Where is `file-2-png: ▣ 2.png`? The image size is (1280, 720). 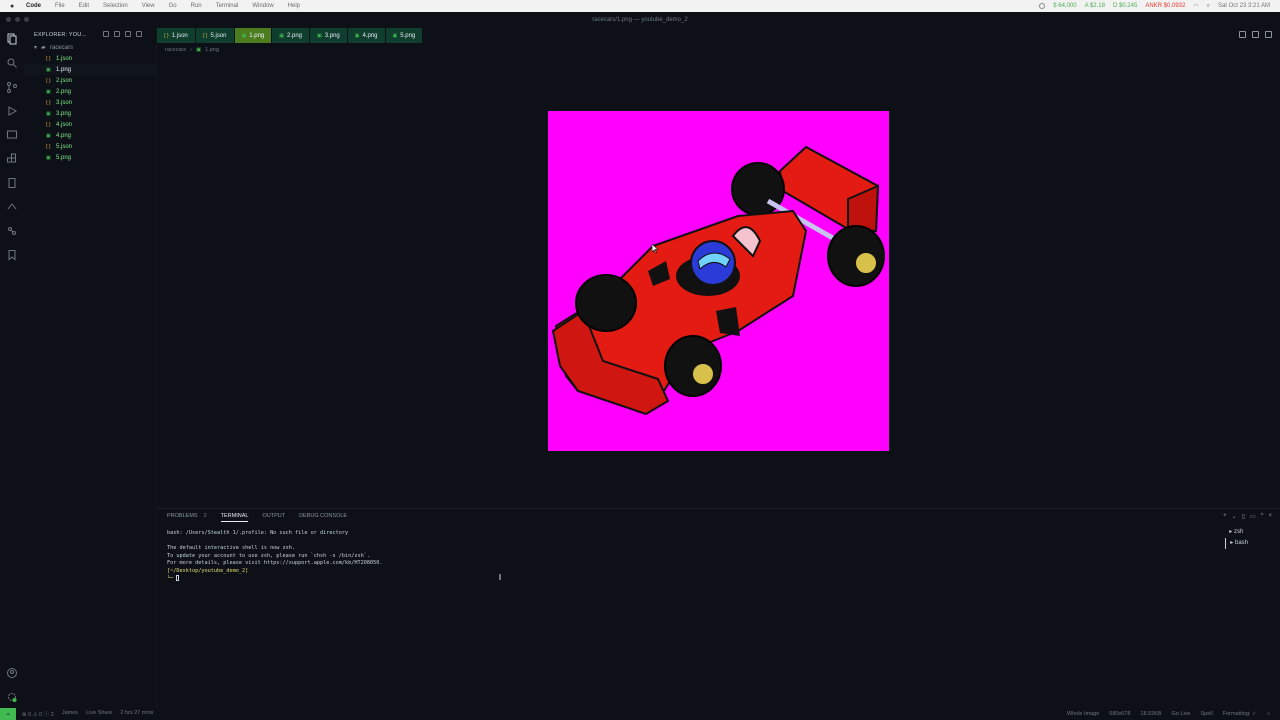 file-2-png: ▣ 2.png is located at coordinates (90, 91).